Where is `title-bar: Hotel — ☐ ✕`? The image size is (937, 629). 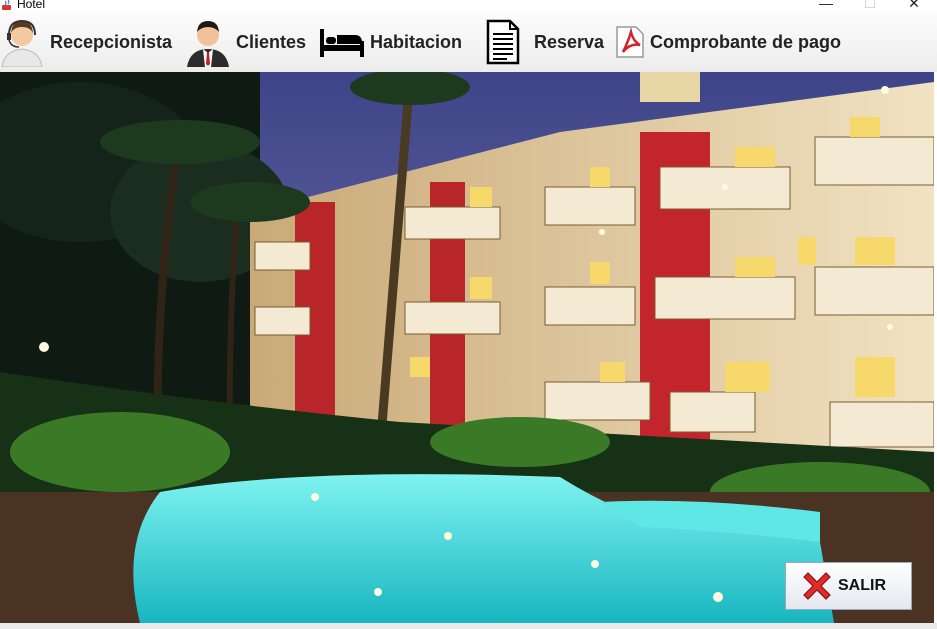
title-bar: Hotel — ☐ ✕ is located at coordinates (468, 6).